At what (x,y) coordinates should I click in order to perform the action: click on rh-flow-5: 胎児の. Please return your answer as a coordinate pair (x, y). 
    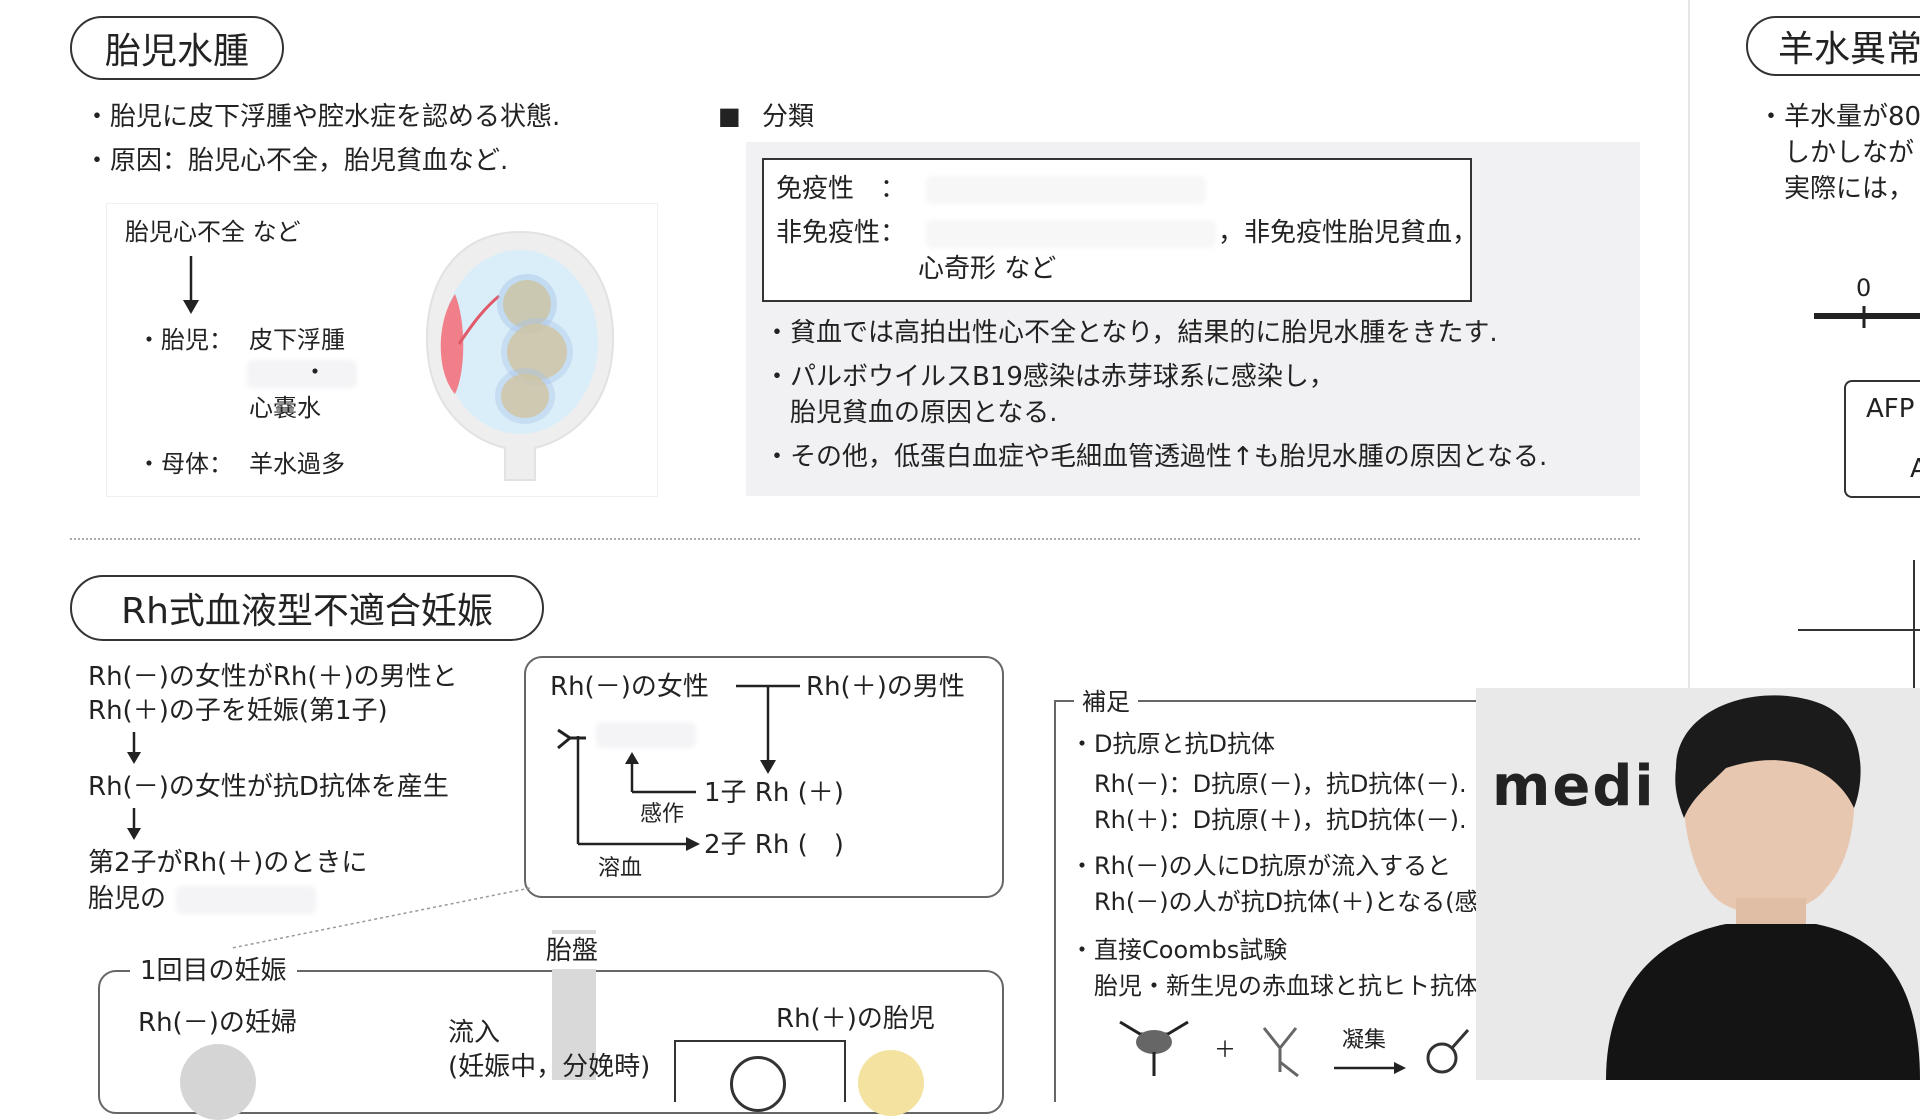
    Looking at the image, I should click on (127, 899).